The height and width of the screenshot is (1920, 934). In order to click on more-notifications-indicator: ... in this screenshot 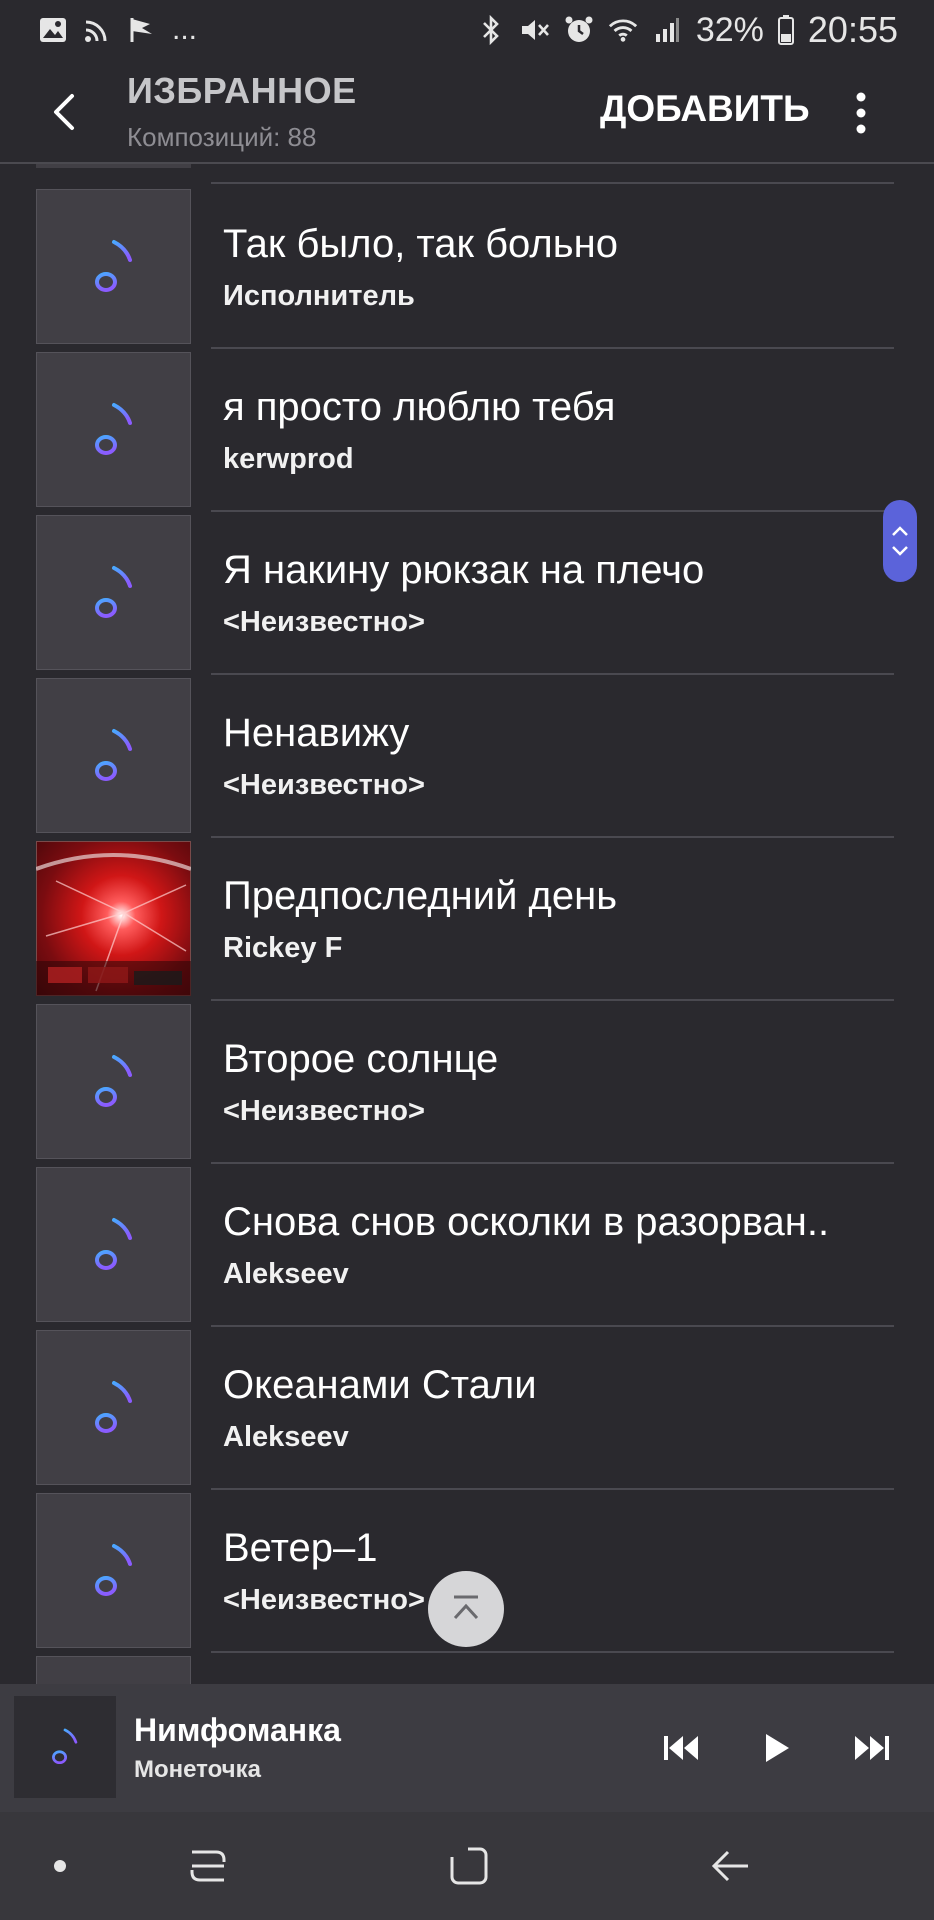, I will do `click(185, 29)`.